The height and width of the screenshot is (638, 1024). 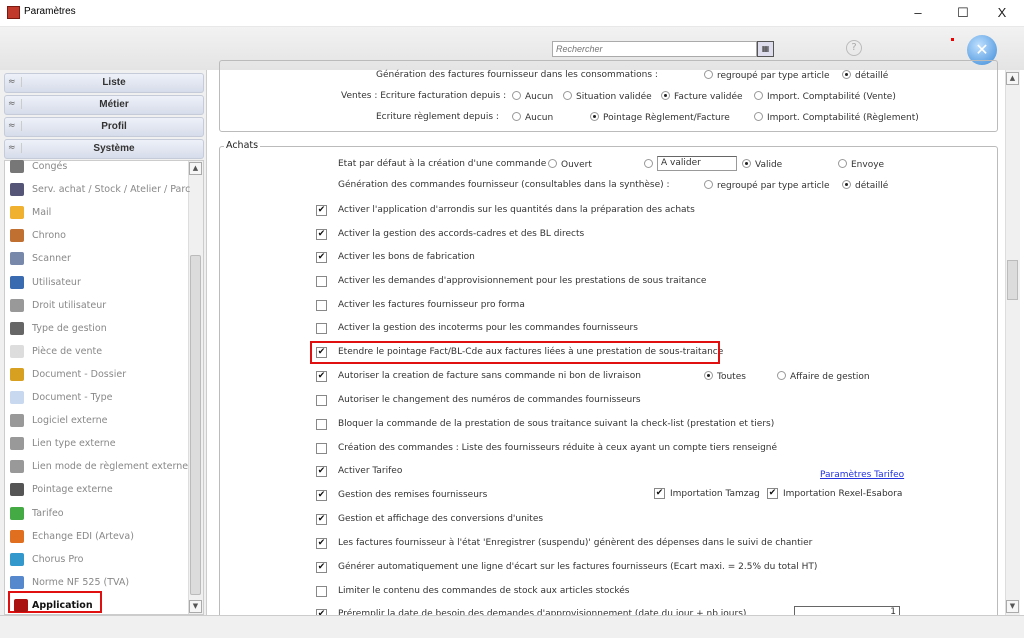 What do you see at coordinates (861, 164) in the screenshot?
I see `radio-option: Envoye` at bounding box center [861, 164].